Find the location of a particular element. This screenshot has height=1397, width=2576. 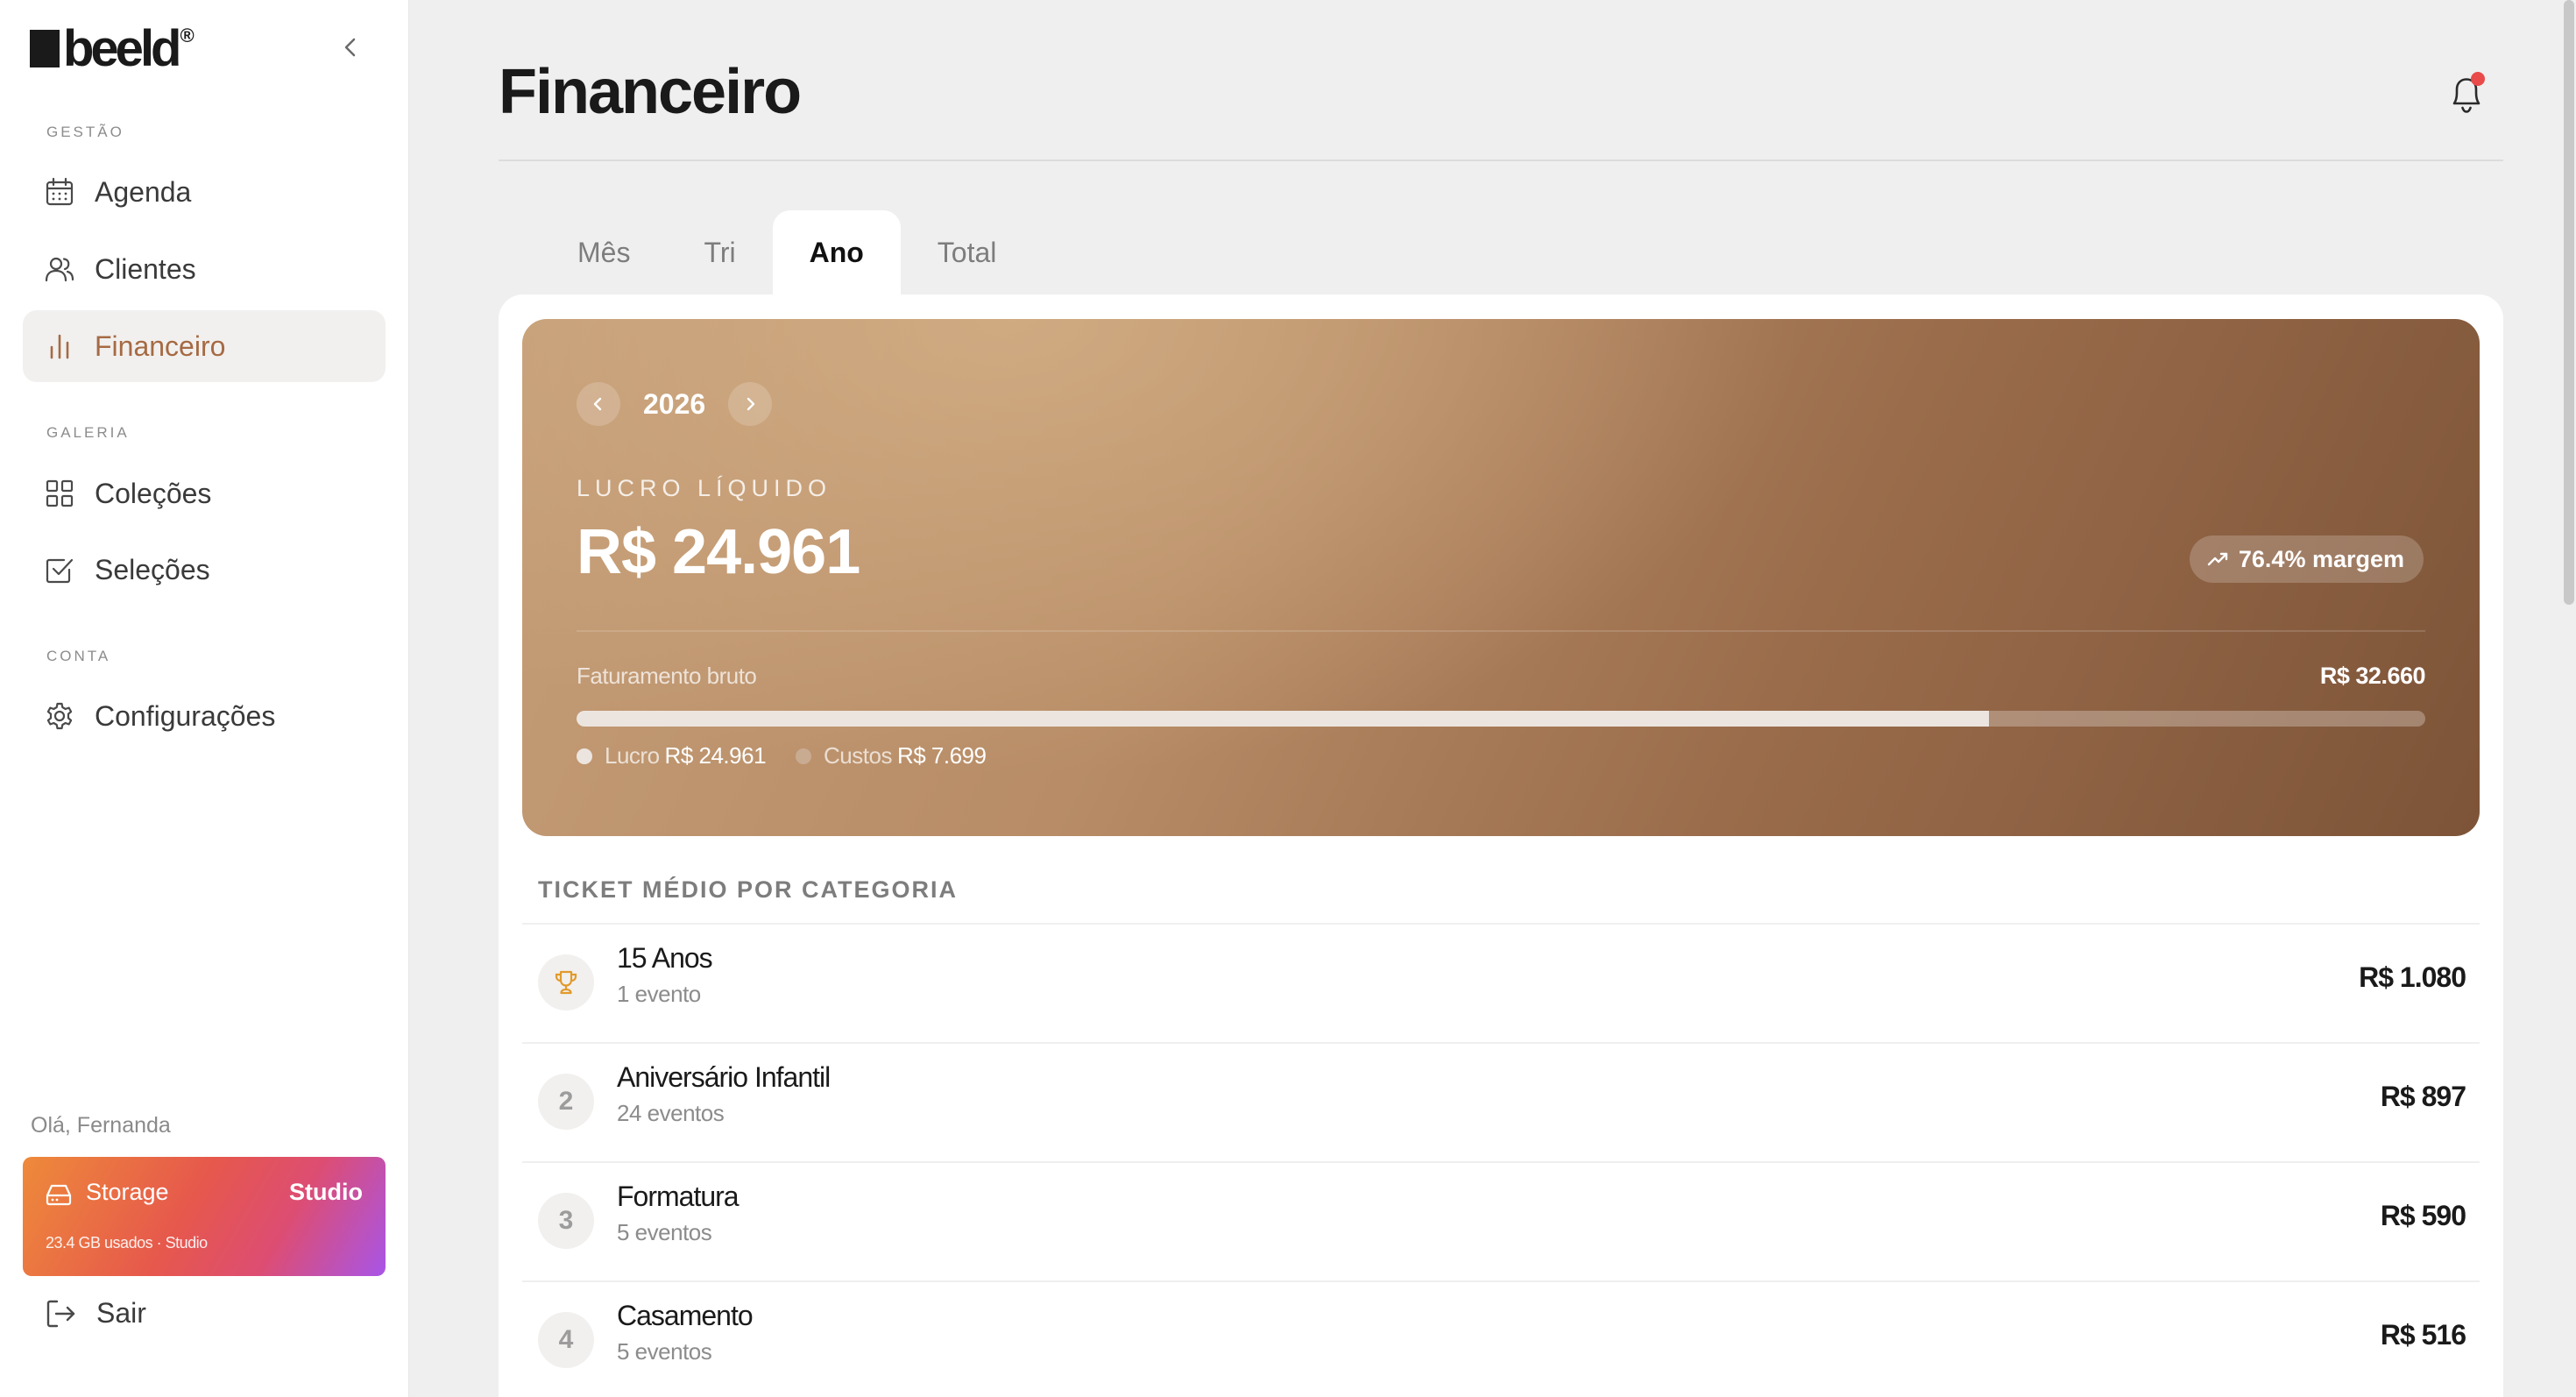

legend-custos: Custos R$ 7.699 is located at coordinates (891, 755).